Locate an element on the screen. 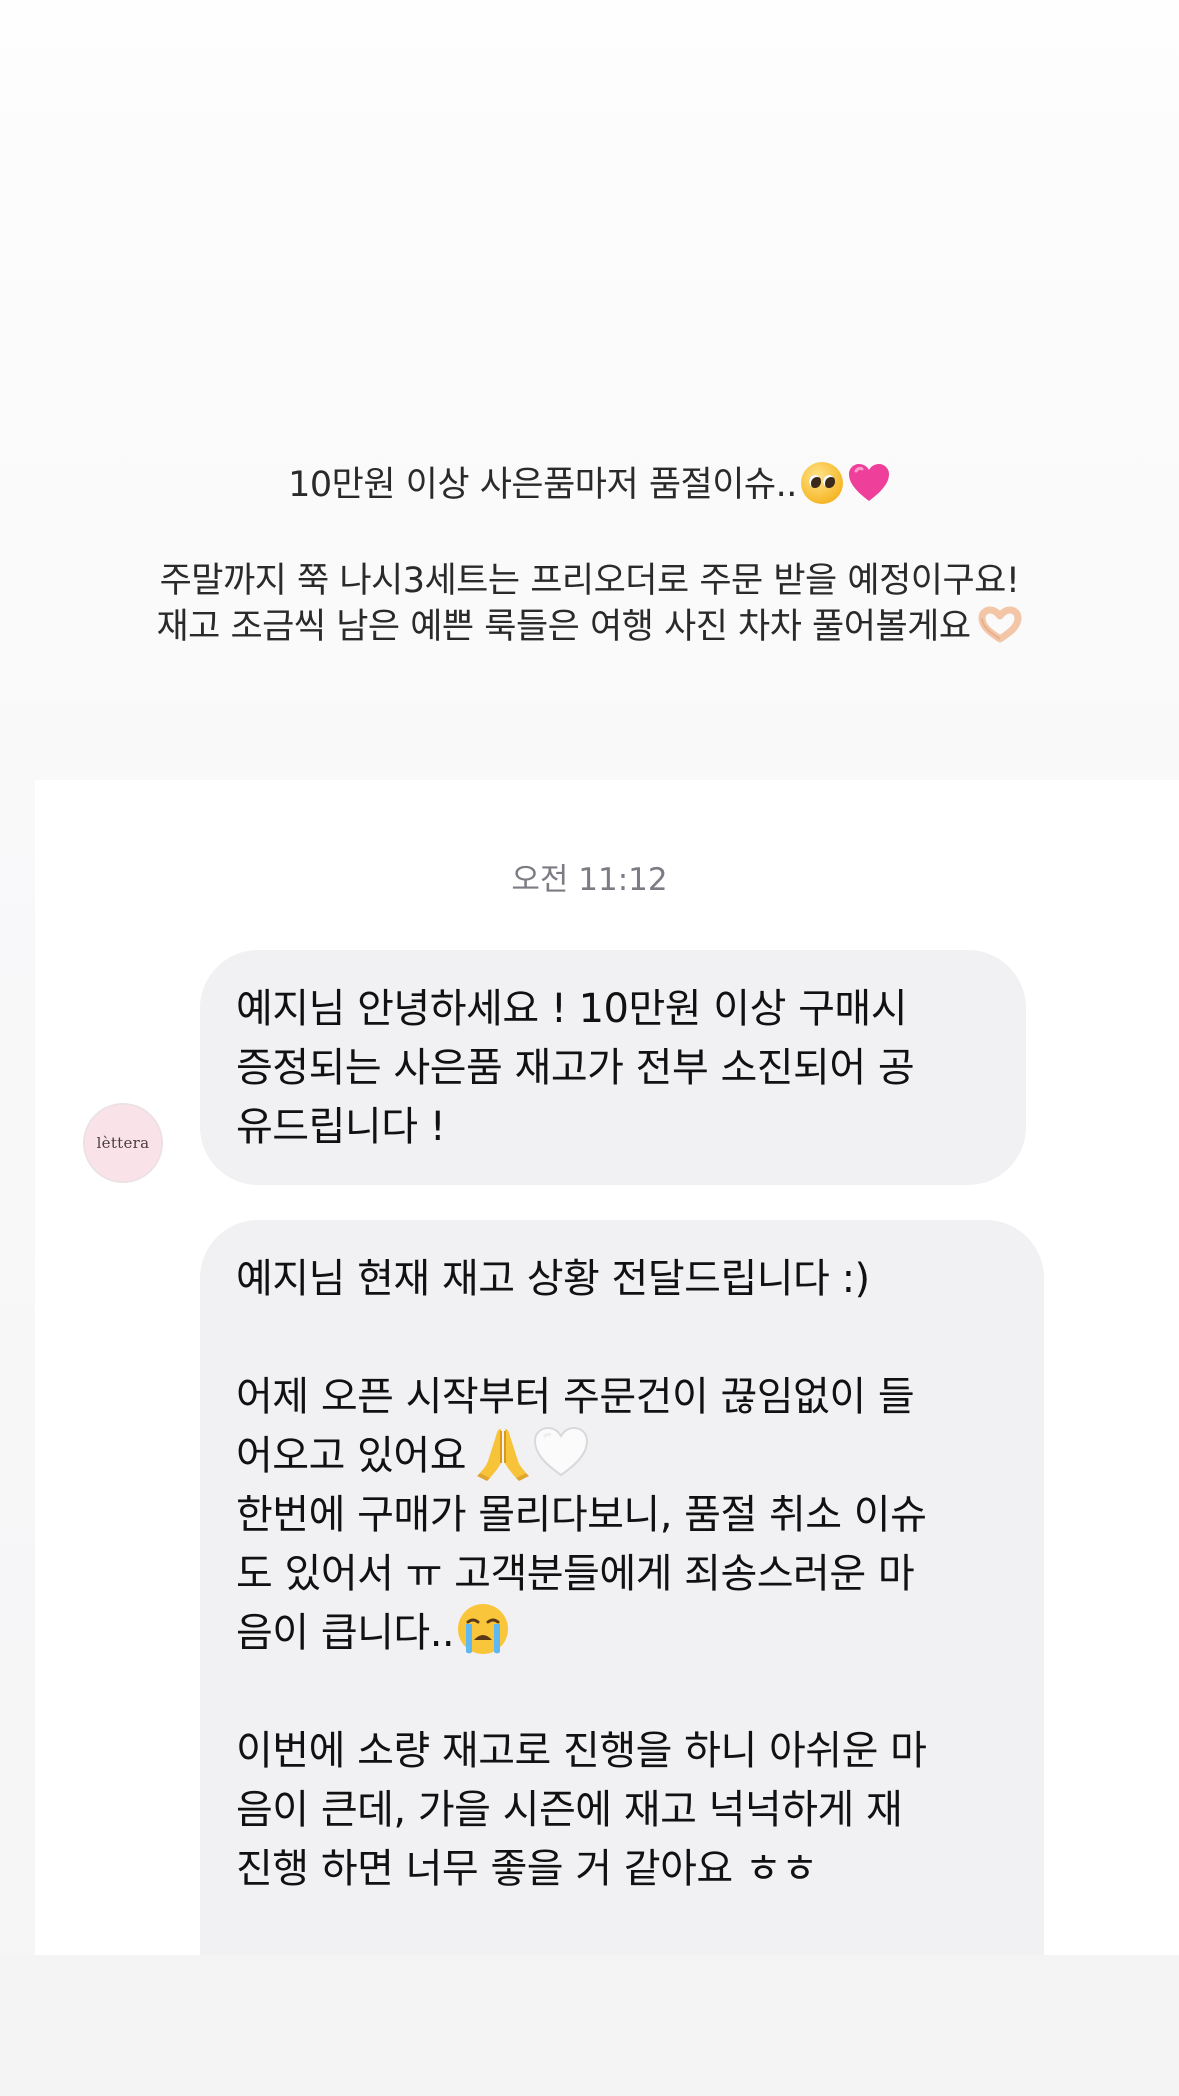 This screenshot has height=2096, width=1179. message-line: 유드립니다 ! is located at coordinates (341, 1127).